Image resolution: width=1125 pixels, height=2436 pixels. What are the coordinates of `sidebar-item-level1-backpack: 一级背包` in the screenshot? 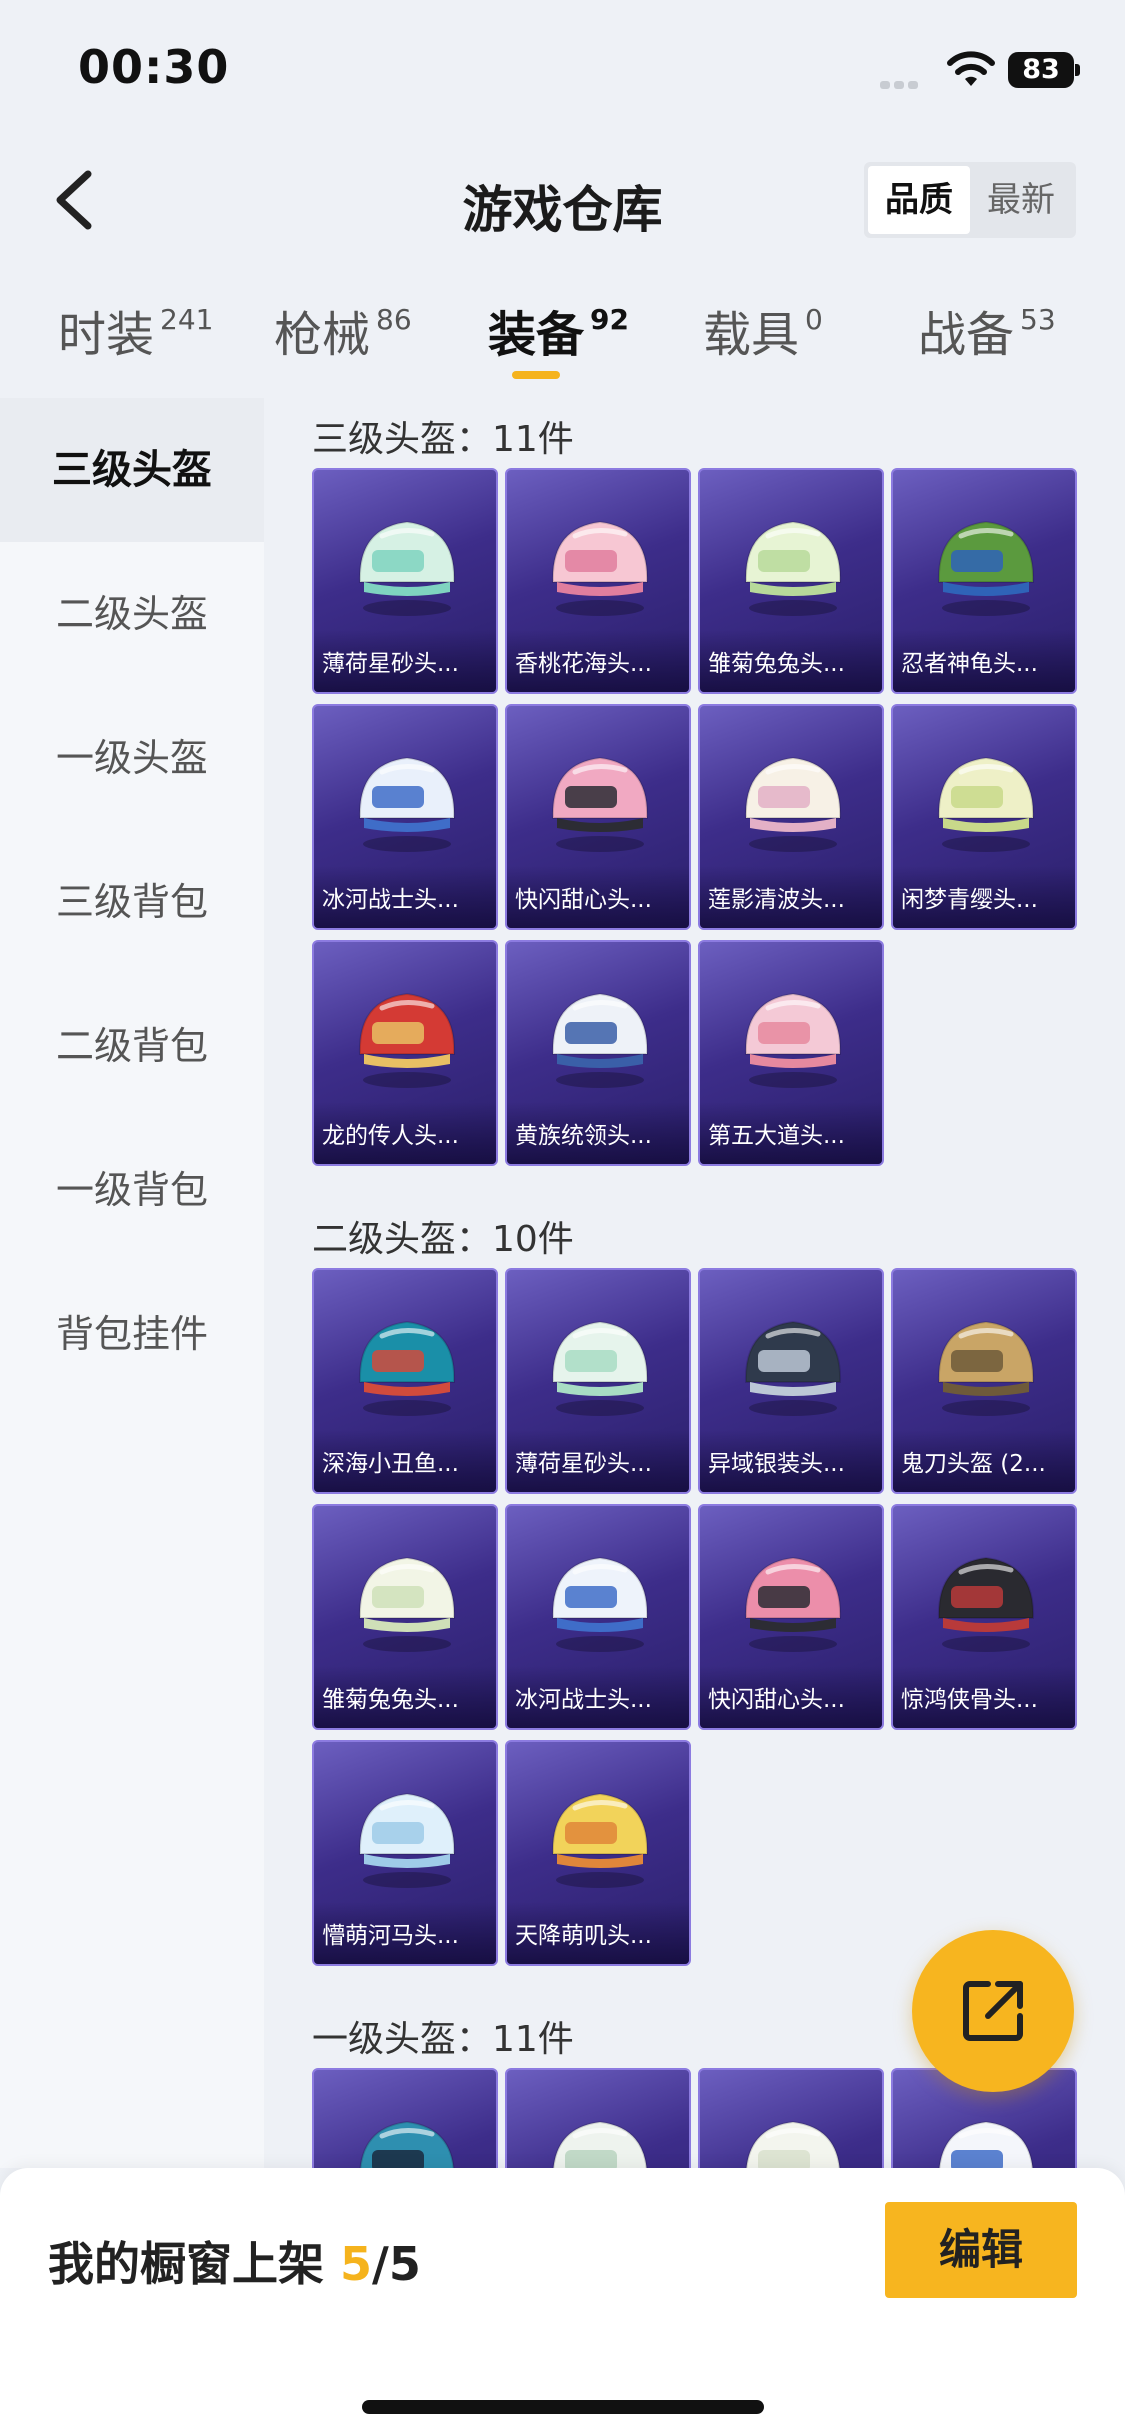 It's located at (132, 1190).